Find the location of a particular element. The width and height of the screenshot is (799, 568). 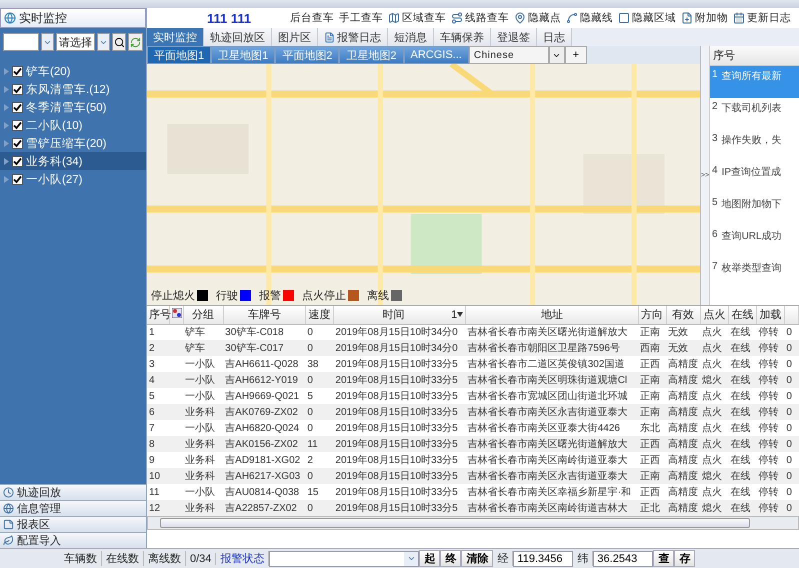

group-select: 请选择 is located at coordinates (75, 42).